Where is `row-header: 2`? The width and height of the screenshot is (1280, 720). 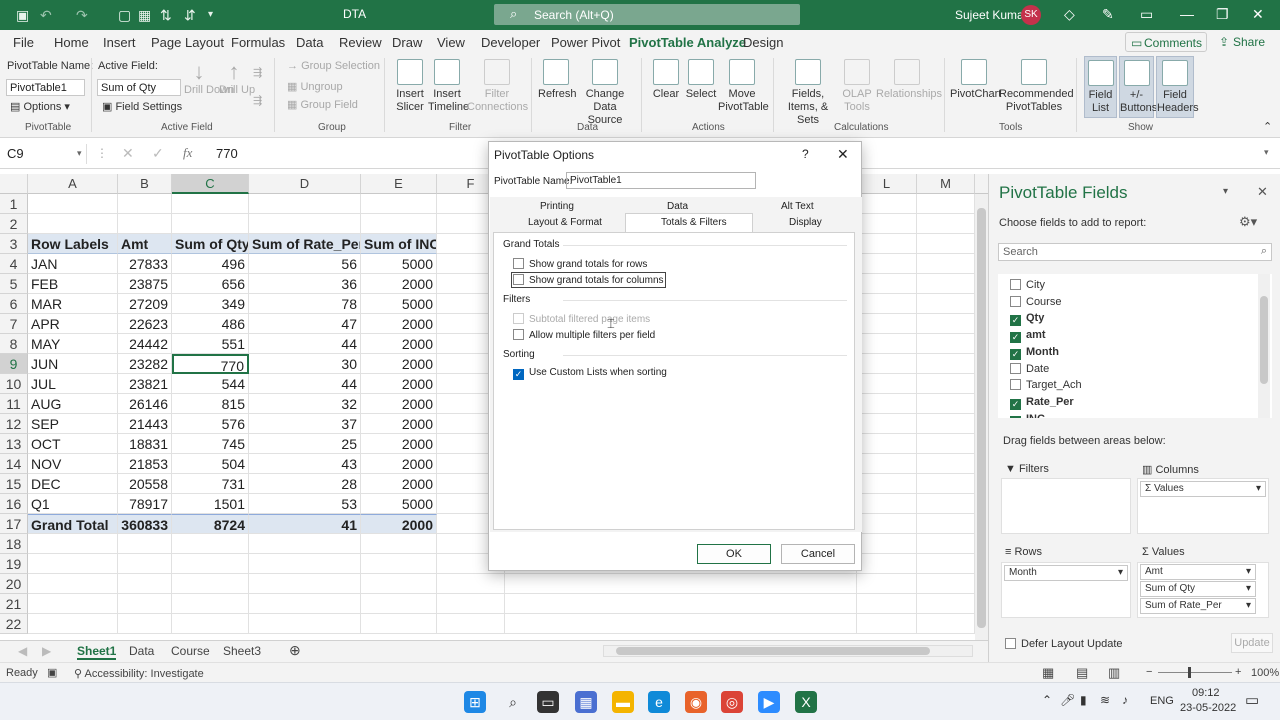
row-header: 2 is located at coordinates (14, 224).